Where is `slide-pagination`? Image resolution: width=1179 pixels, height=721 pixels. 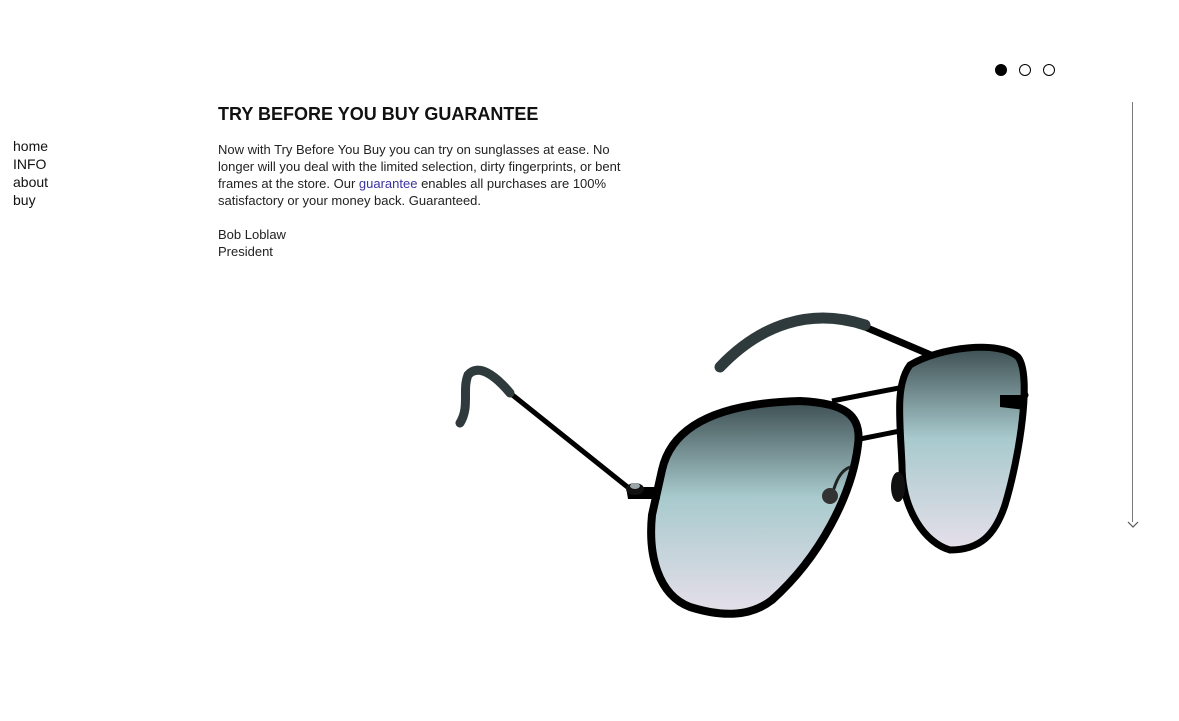 slide-pagination is located at coordinates (1025, 70).